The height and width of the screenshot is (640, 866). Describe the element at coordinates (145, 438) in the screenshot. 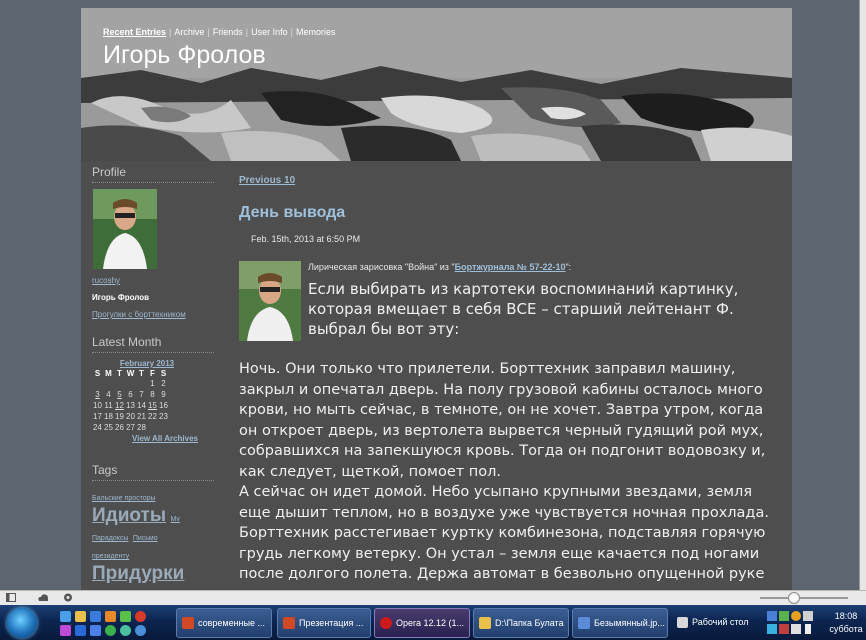

I see `view-all-archives-link: View All Archives` at that location.